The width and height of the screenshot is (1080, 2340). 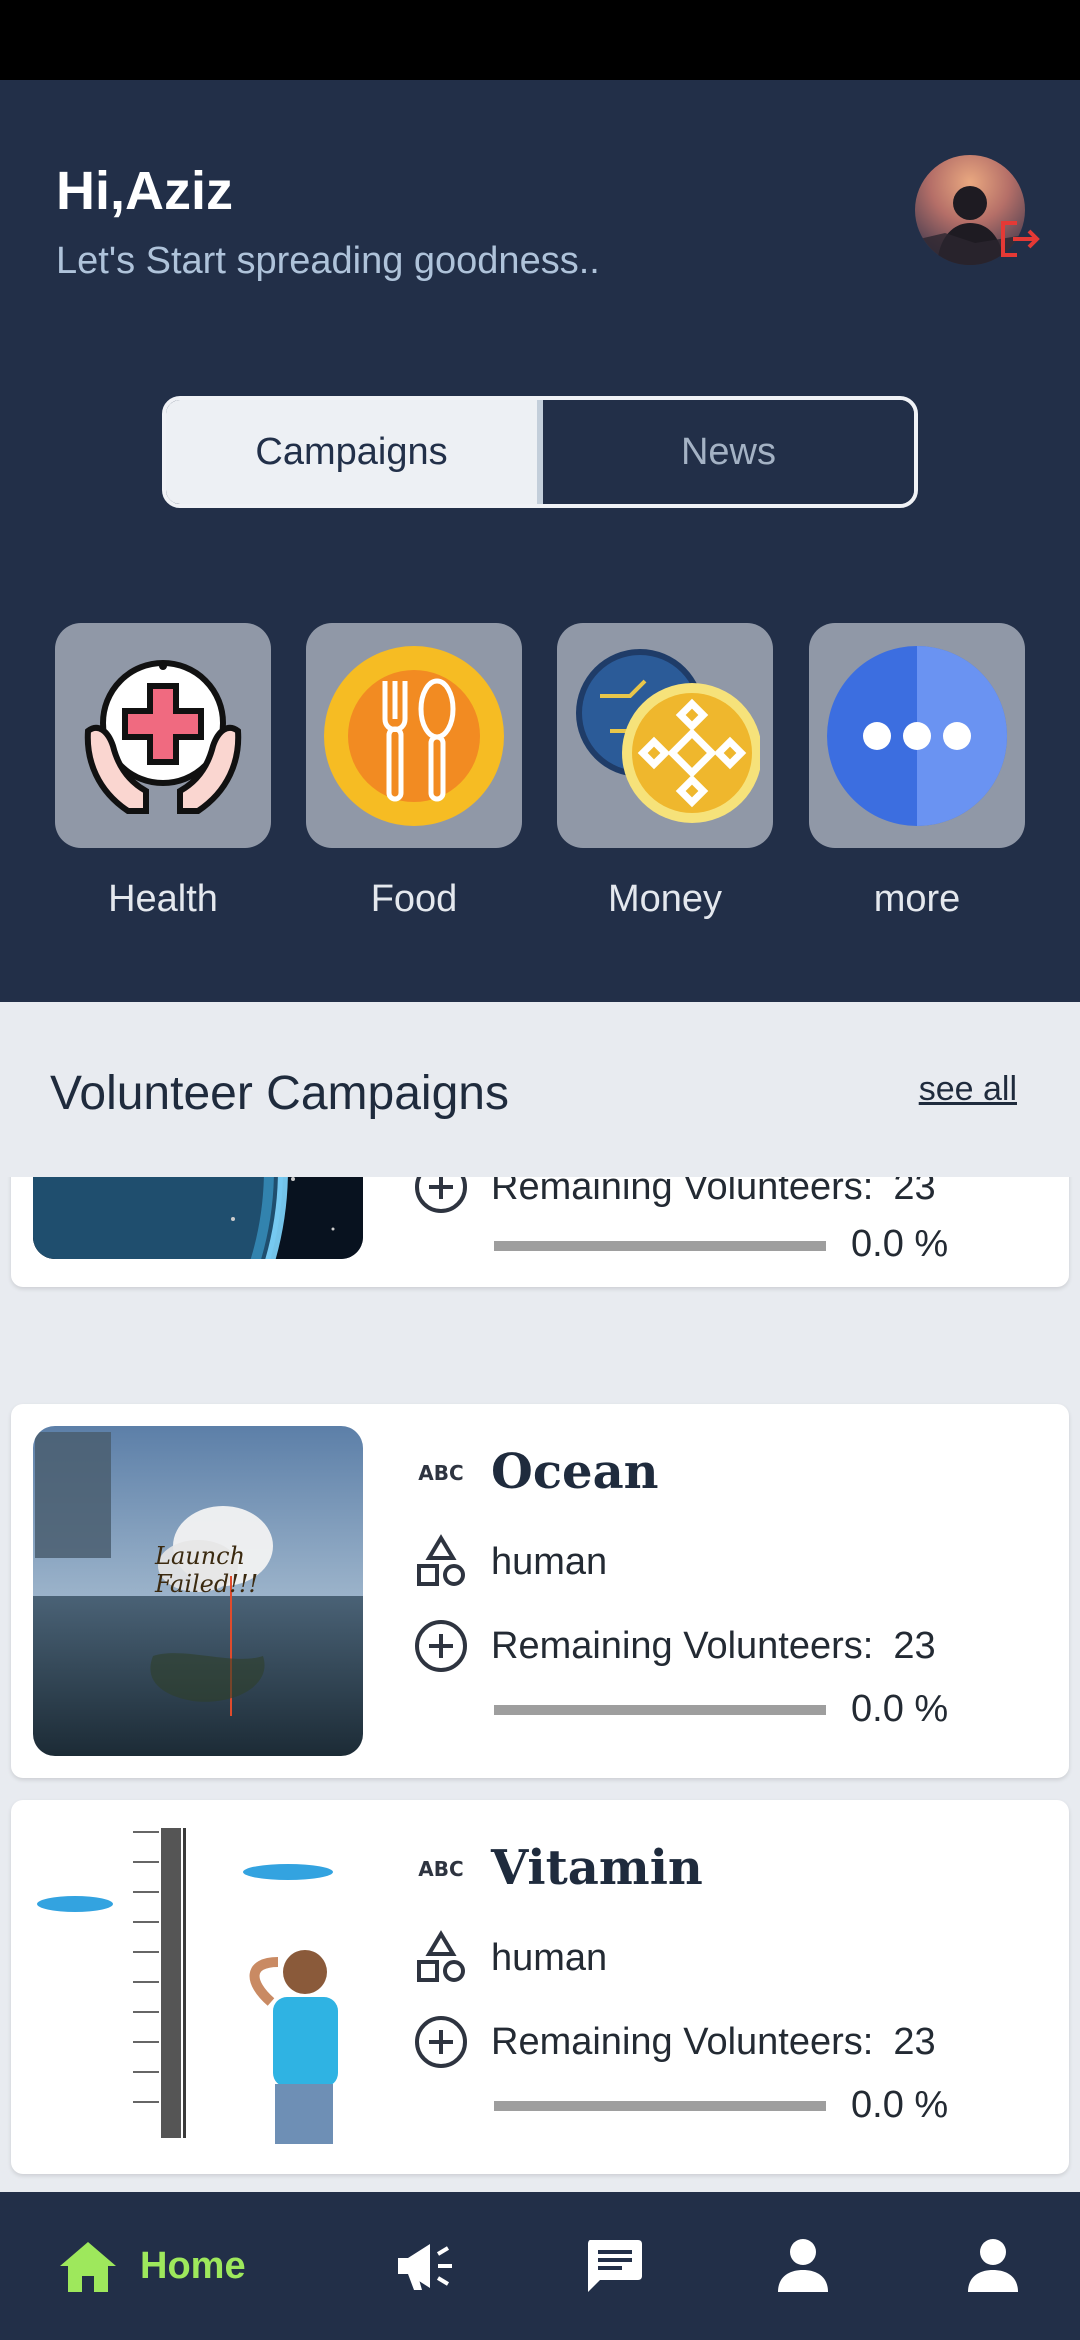 I want to click on volunteer-campaigns-header: Volunteer Campaigns see all, so click(x=540, y=1089).